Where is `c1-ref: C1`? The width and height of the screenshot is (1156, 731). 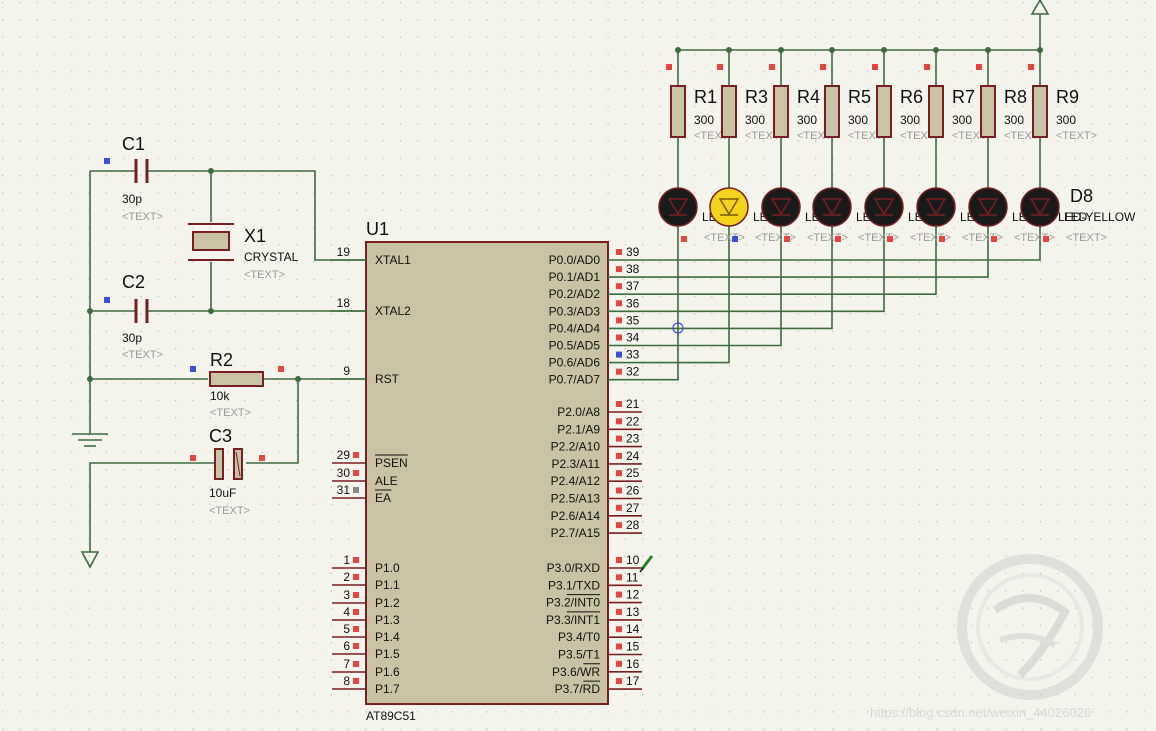 c1-ref: C1 is located at coordinates (133, 144).